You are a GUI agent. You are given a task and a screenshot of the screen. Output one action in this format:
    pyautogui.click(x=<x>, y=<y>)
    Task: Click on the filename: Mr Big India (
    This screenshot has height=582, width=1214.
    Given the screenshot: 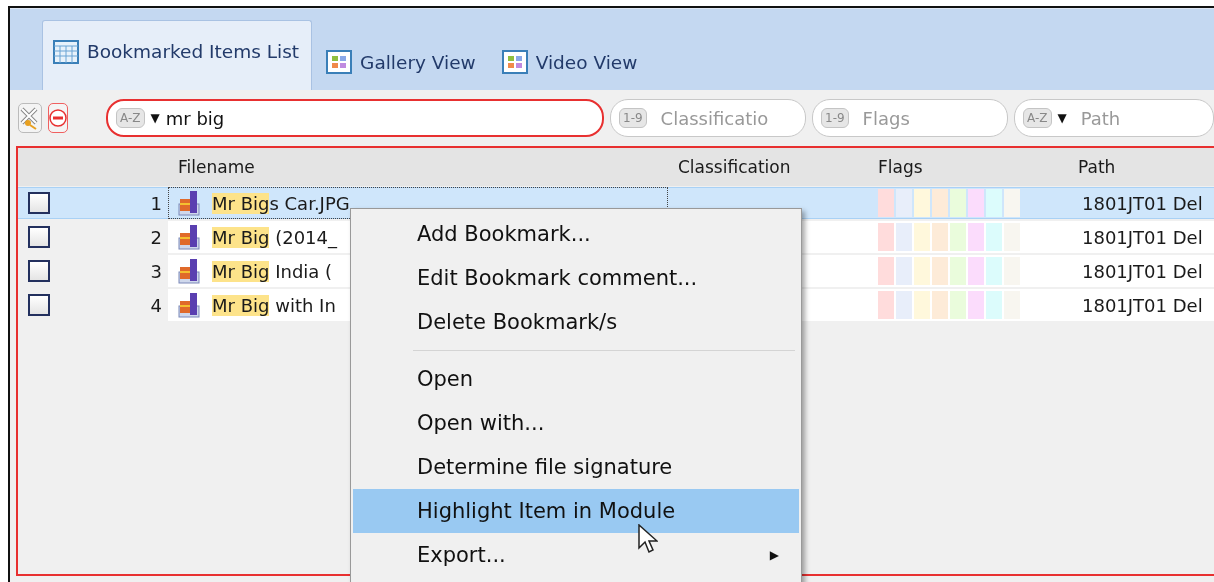 What is the action you would take?
    pyautogui.click(x=272, y=271)
    